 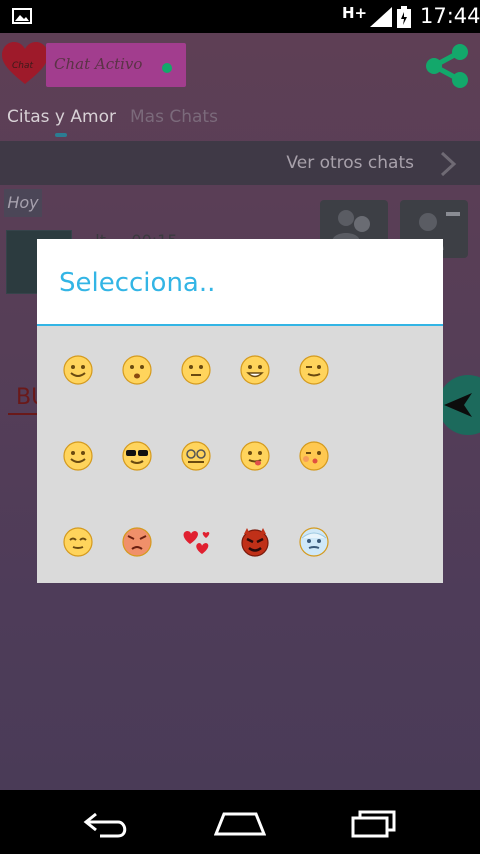 I want to click on chevron-right-icon, so click(x=448, y=164).